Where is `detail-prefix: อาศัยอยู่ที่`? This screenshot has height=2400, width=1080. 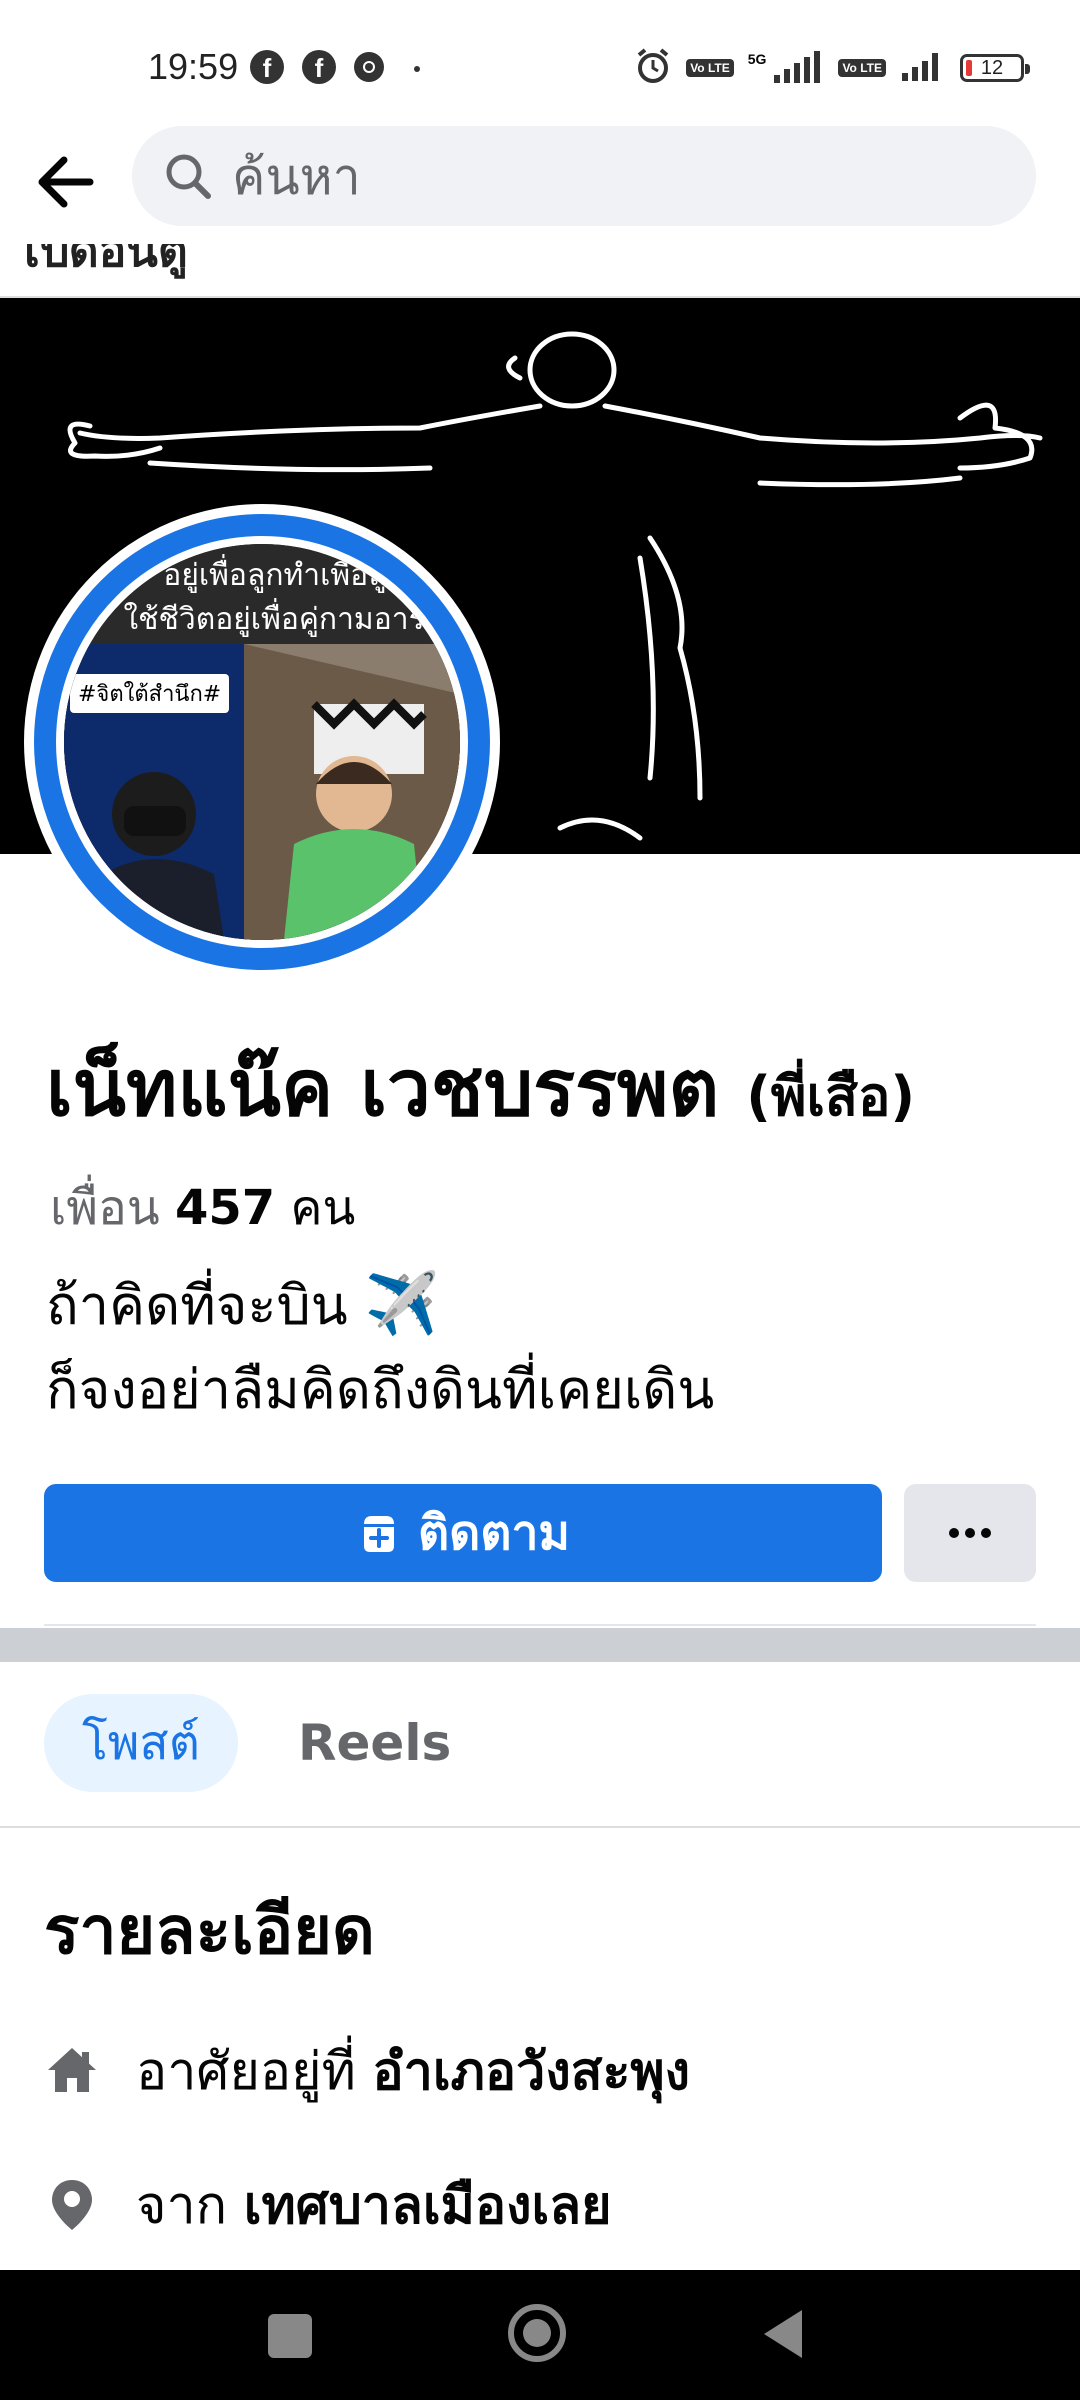
detail-prefix: อาศัยอยู่ที่ is located at coordinates (246, 2071).